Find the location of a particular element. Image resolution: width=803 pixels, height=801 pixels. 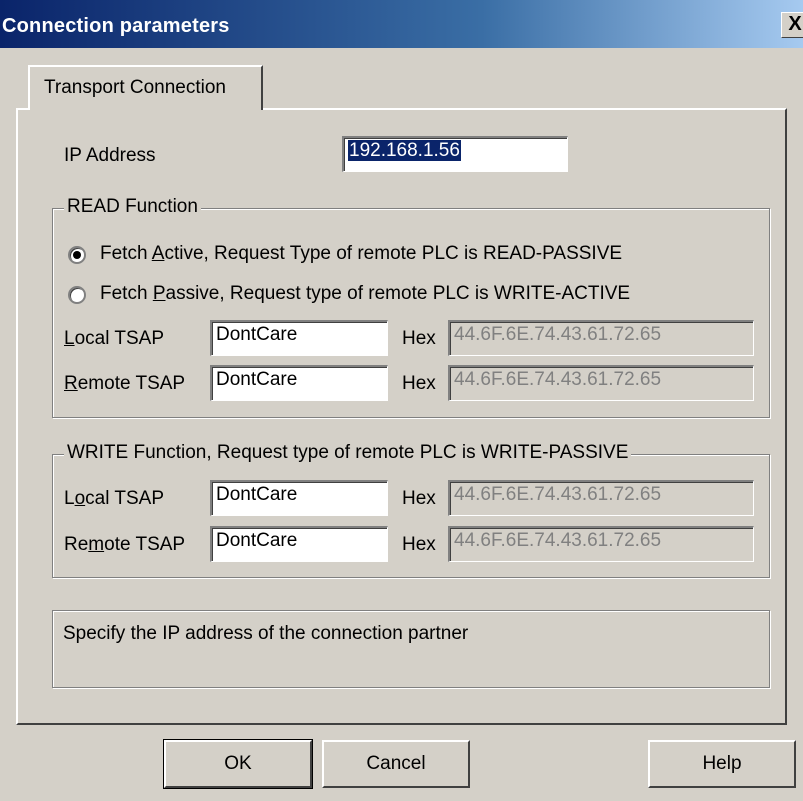

title-bar: Connection parameters is located at coordinates (401, 24).